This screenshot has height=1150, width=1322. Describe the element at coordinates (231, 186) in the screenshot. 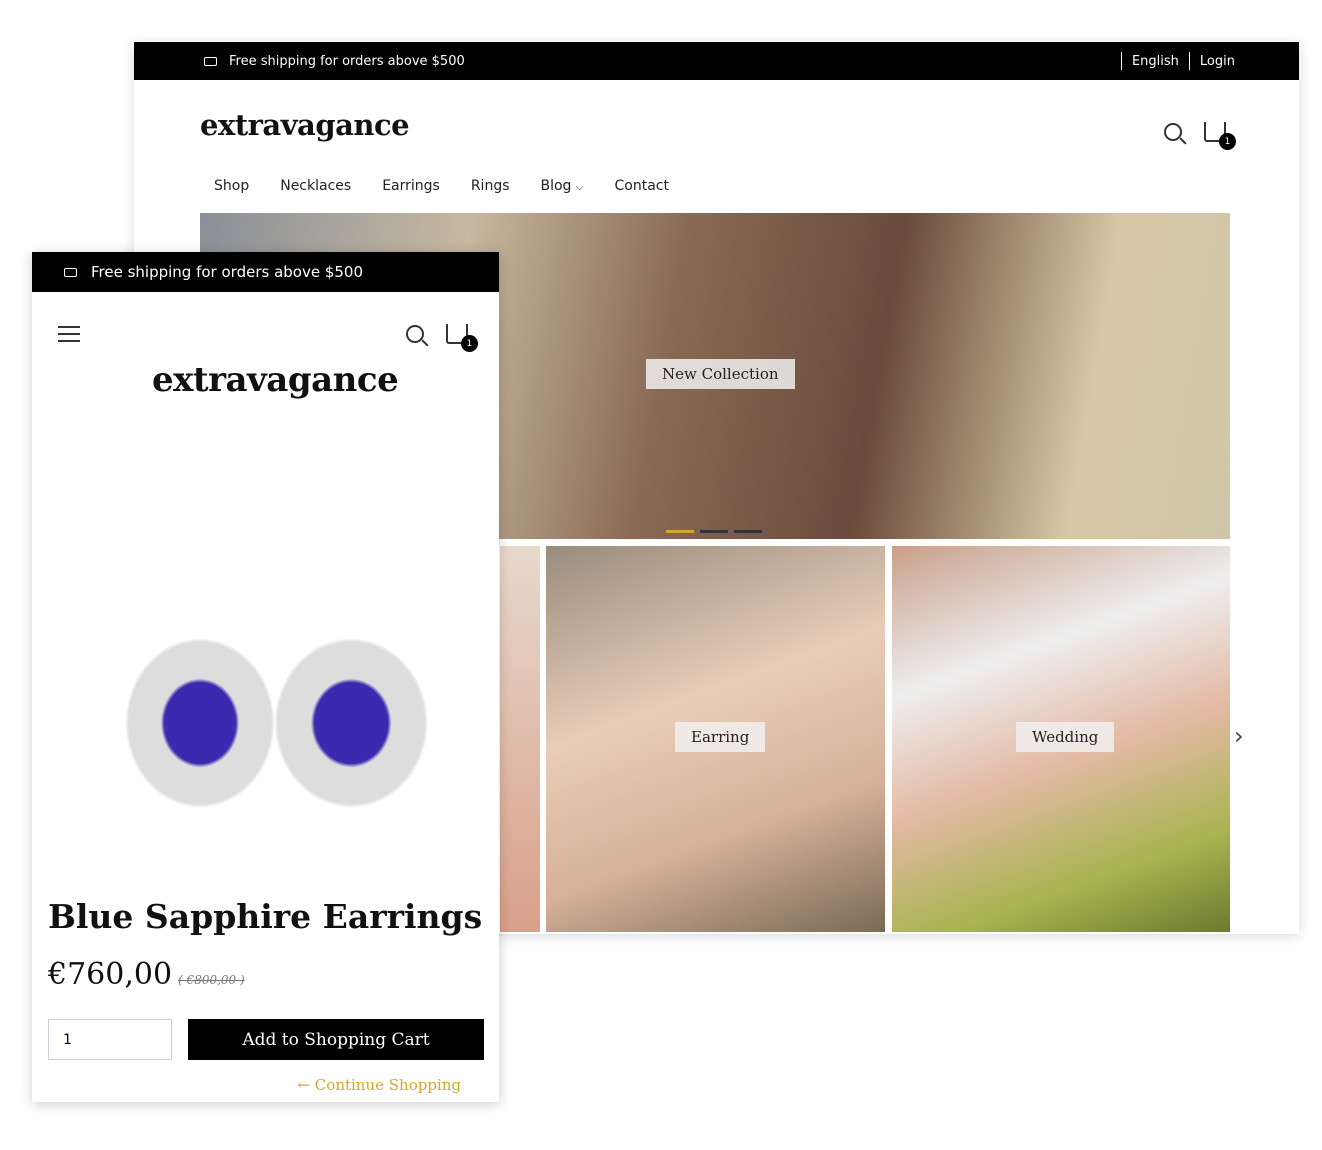

I see `nav-shop: Shop` at that location.